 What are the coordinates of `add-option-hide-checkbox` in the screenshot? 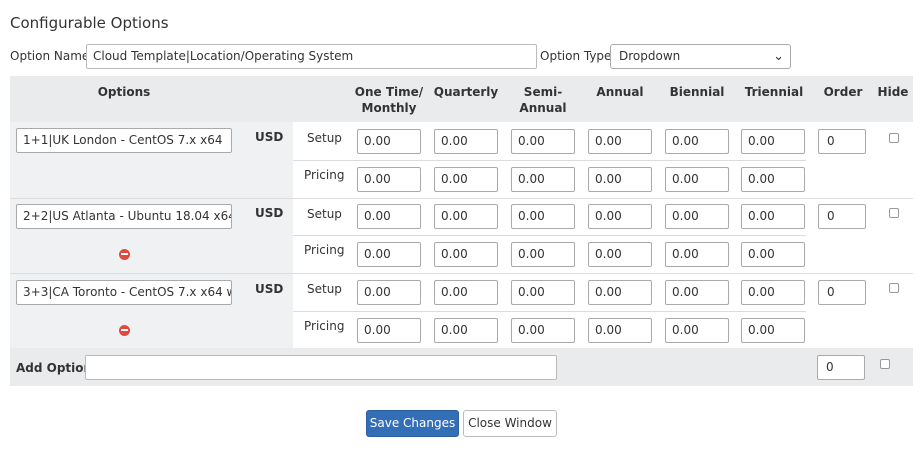 It's located at (885, 364).